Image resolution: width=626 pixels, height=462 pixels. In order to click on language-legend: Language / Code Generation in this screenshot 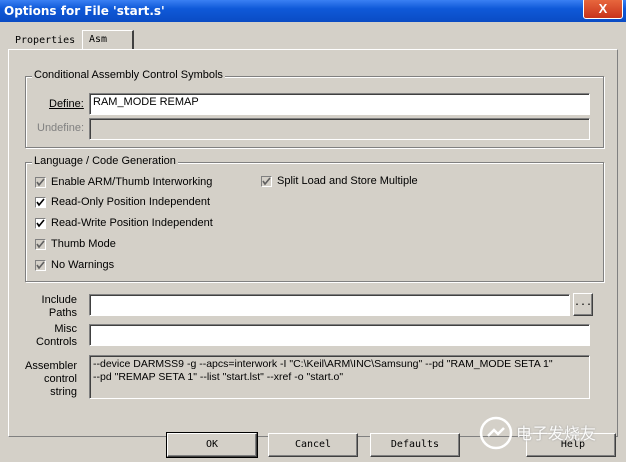, I will do `click(105, 161)`.